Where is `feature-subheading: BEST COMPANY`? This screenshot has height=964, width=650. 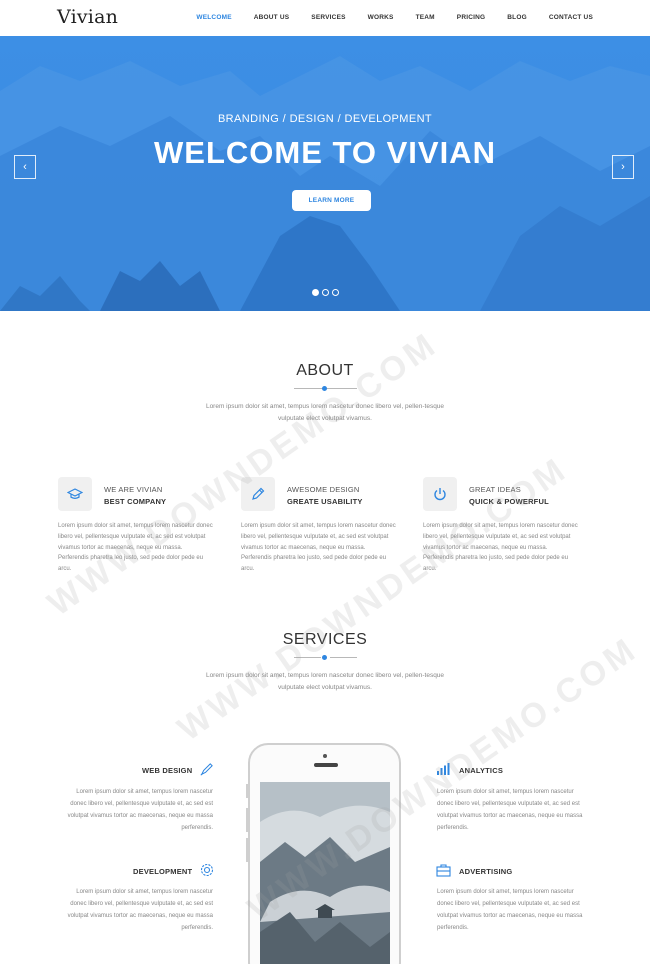 feature-subheading: BEST COMPANY is located at coordinates (135, 501).